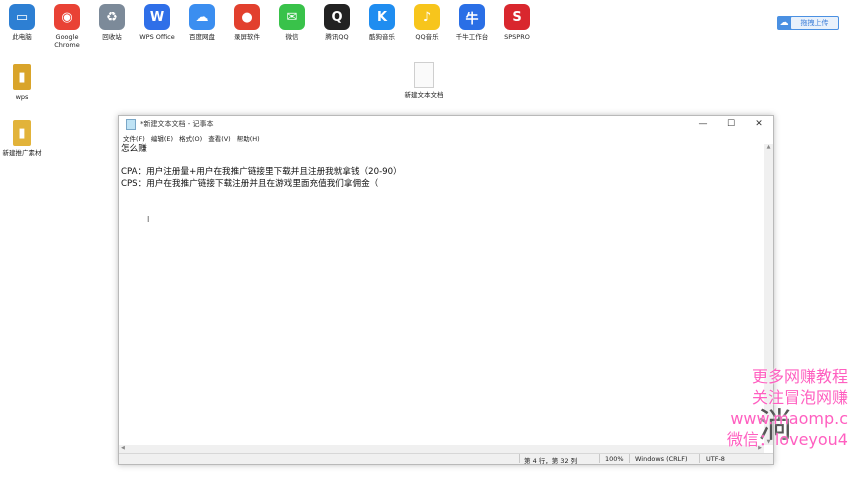 This screenshot has height=478, width=850. Describe the element at coordinates (292, 17) in the screenshot. I see `app-icon: ✉` at that location.